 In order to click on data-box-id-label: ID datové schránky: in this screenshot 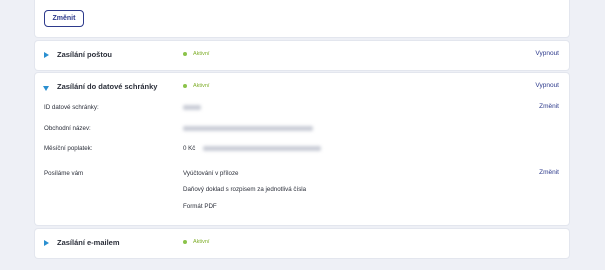, I will do `click(71, 107)`.